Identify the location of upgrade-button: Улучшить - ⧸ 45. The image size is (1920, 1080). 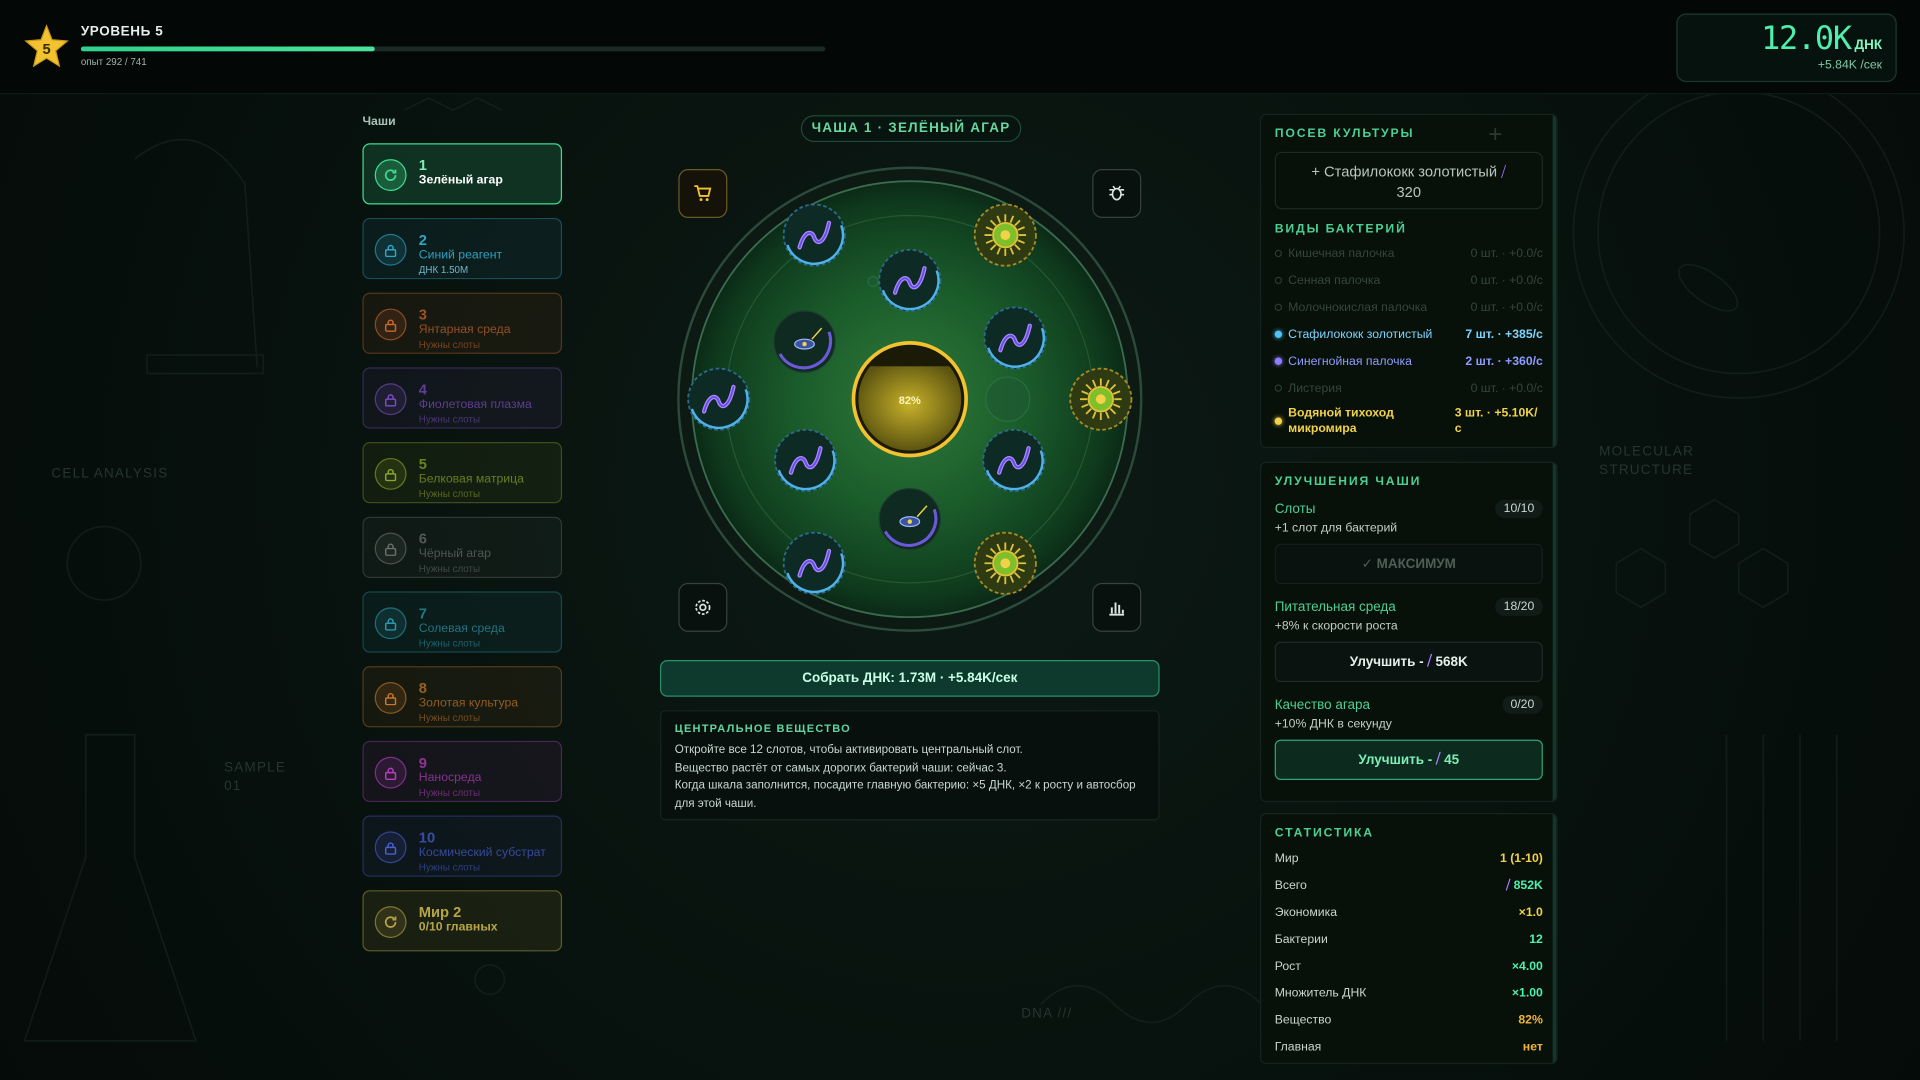
(1408, 760).